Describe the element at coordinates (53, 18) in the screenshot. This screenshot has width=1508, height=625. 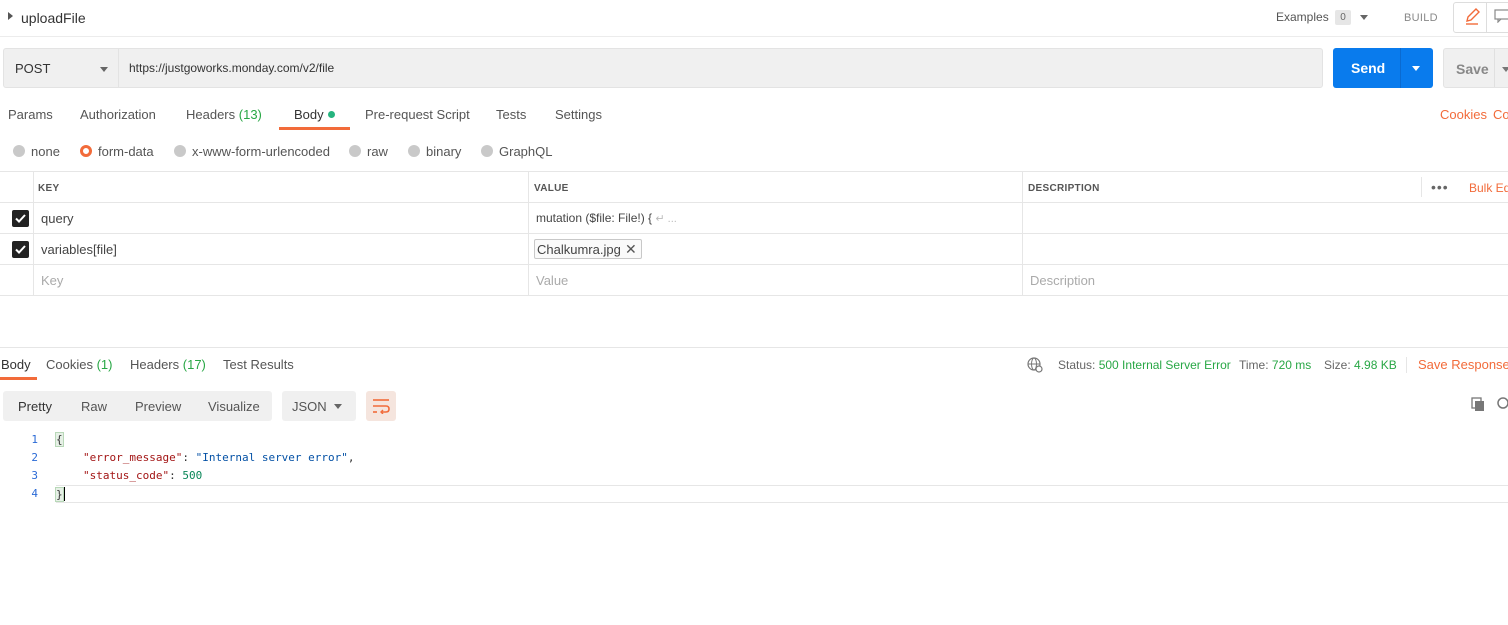
I see `request-name: uploadFile` at that location.